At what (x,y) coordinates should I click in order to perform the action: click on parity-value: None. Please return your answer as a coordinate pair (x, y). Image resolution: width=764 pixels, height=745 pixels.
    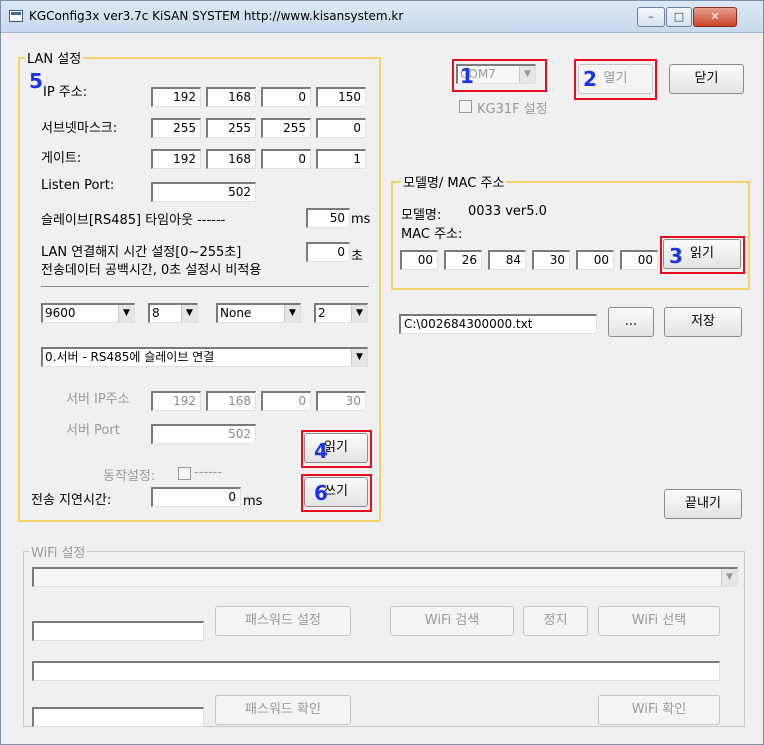
    Looking at the image, I should click on (236, 313).